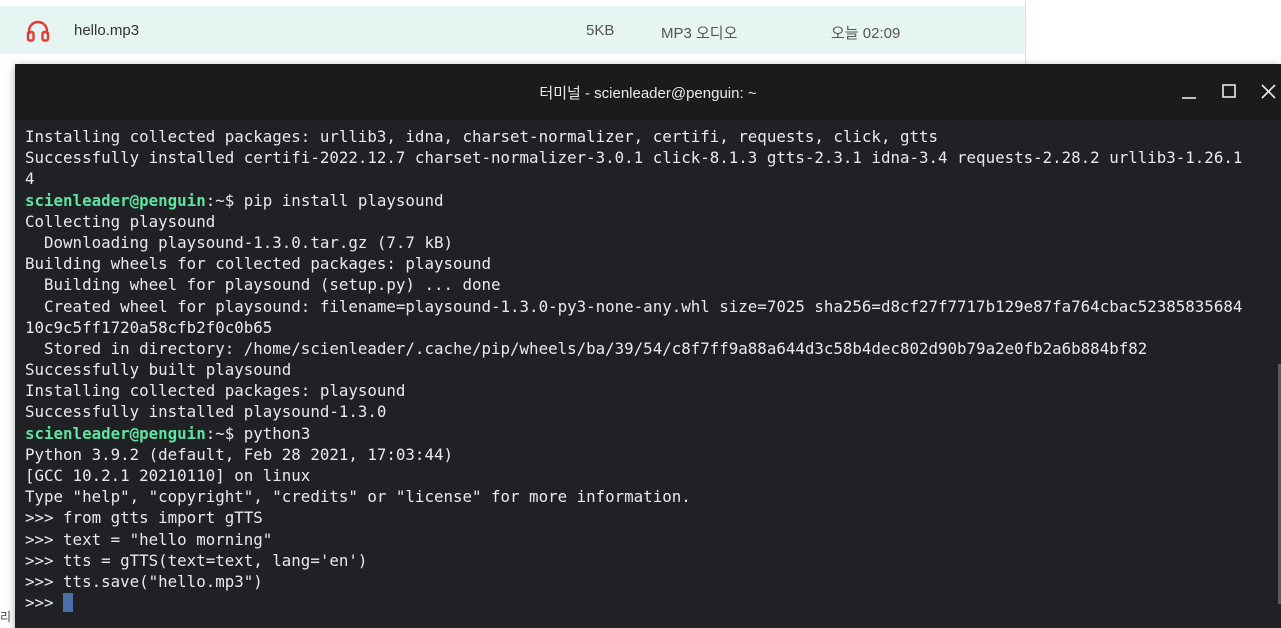  I want to click on file-modified-date: 오늘 02:09, so click(866, 33).